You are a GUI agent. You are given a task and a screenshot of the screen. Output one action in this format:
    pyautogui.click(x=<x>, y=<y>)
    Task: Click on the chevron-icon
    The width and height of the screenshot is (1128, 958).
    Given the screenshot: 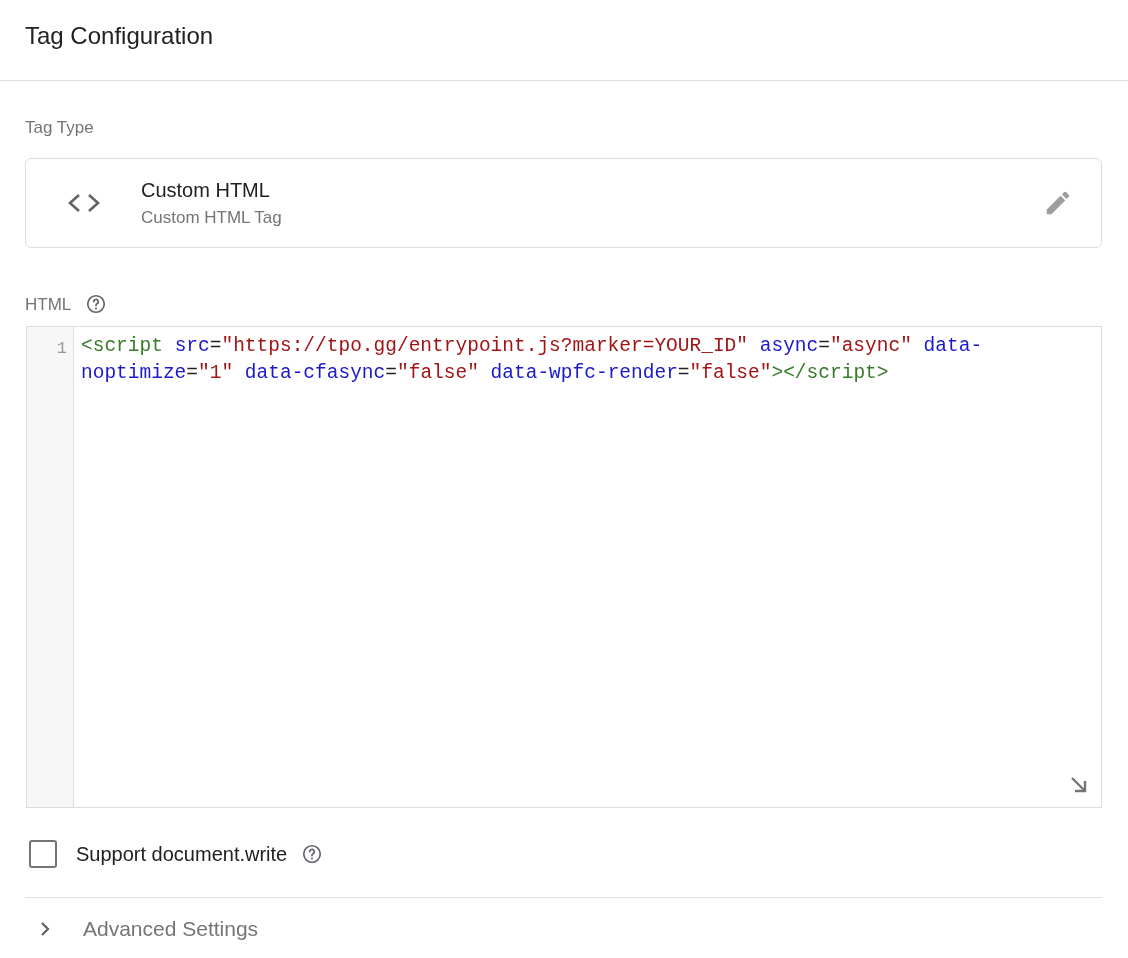 What is the action you would take?
    pyautogui.click(x=45, y=928)
    